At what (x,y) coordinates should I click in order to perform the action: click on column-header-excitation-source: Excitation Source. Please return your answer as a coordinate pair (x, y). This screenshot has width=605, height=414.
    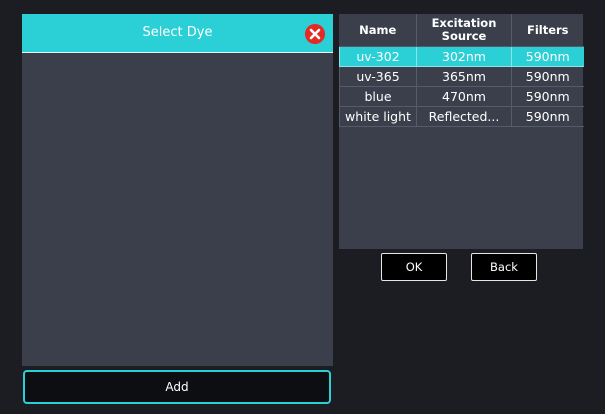
    Looking at the image, I should click on (464, 30).